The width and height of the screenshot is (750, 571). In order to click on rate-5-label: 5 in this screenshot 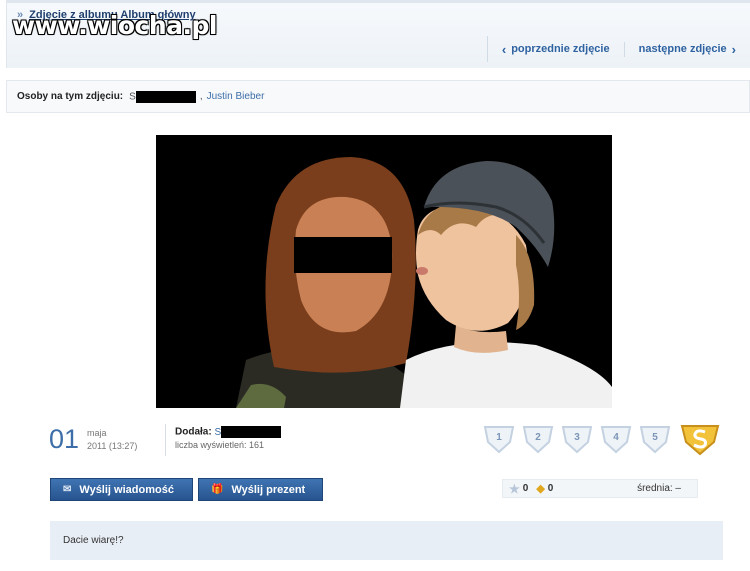, I will do `click(655, 437)`.